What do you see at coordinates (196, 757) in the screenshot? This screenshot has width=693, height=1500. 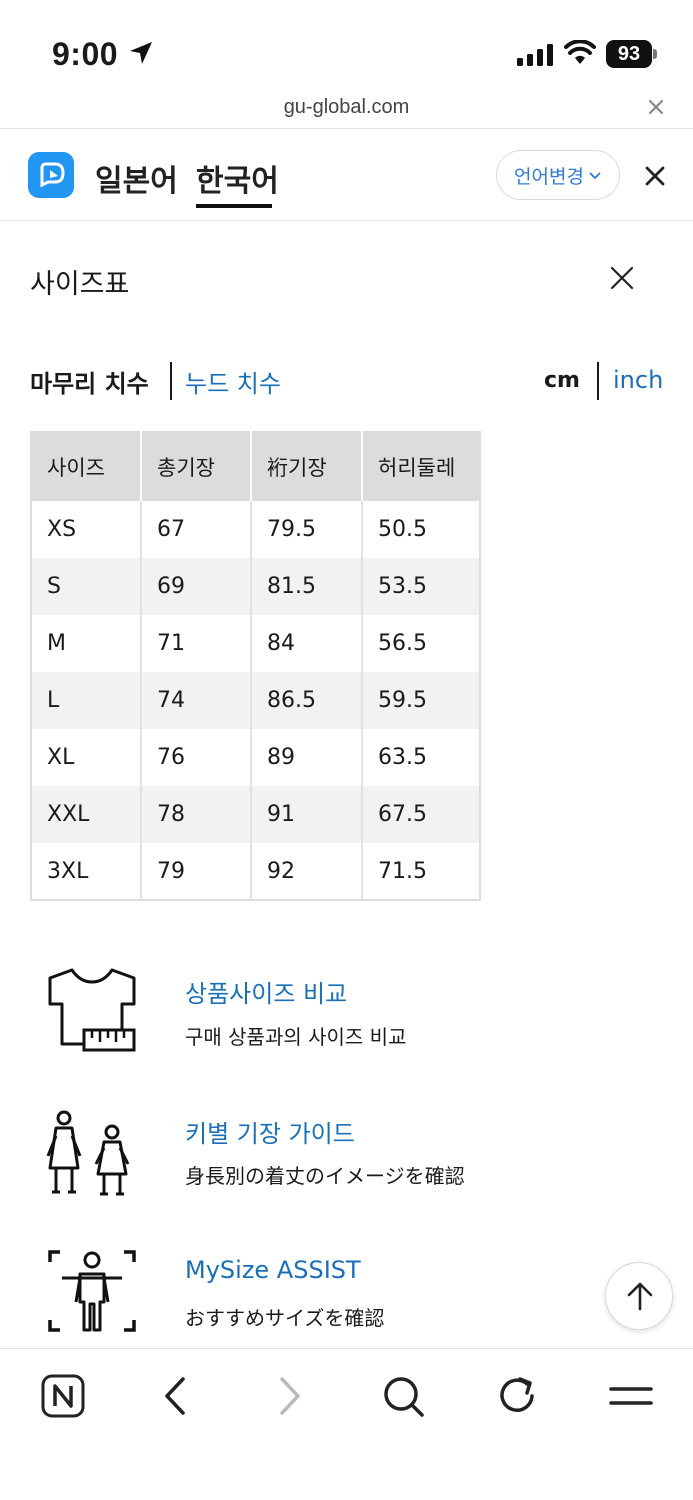 I see `table-cell: 76` at bounding box center [196, 757].